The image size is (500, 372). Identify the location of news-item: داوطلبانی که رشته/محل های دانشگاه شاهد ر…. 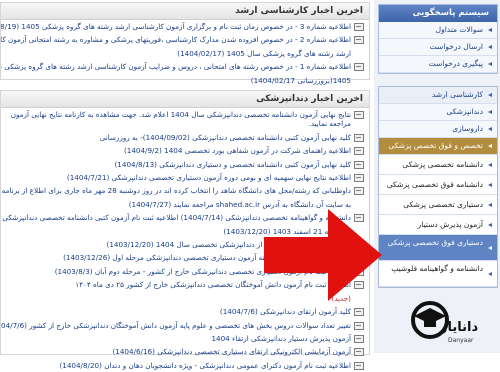
(185, 190).